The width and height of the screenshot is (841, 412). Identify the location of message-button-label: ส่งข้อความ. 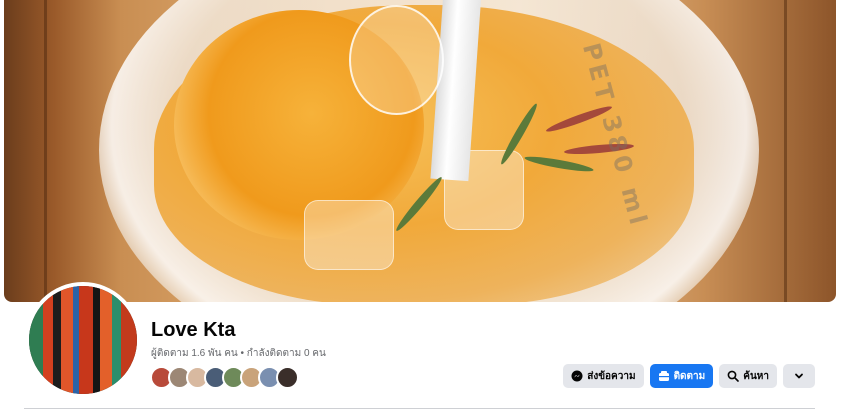
(611, 376).